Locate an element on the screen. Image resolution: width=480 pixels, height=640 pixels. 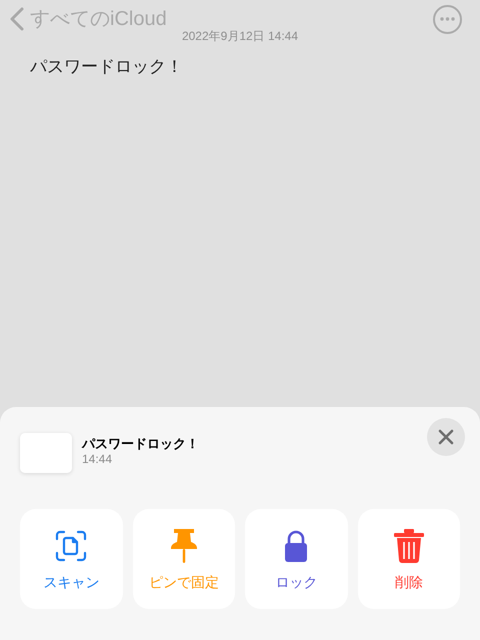
padlock-icon is located at coordinates (296, 546).